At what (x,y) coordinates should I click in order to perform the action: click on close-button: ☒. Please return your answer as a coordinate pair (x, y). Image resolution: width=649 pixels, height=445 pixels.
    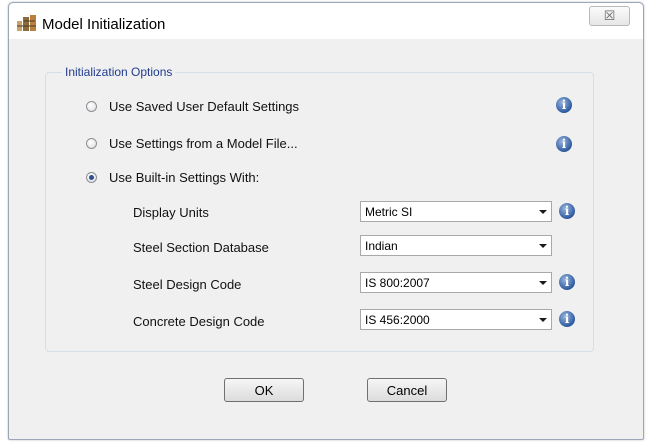
    Looking at the image, I should click on (609, 16).